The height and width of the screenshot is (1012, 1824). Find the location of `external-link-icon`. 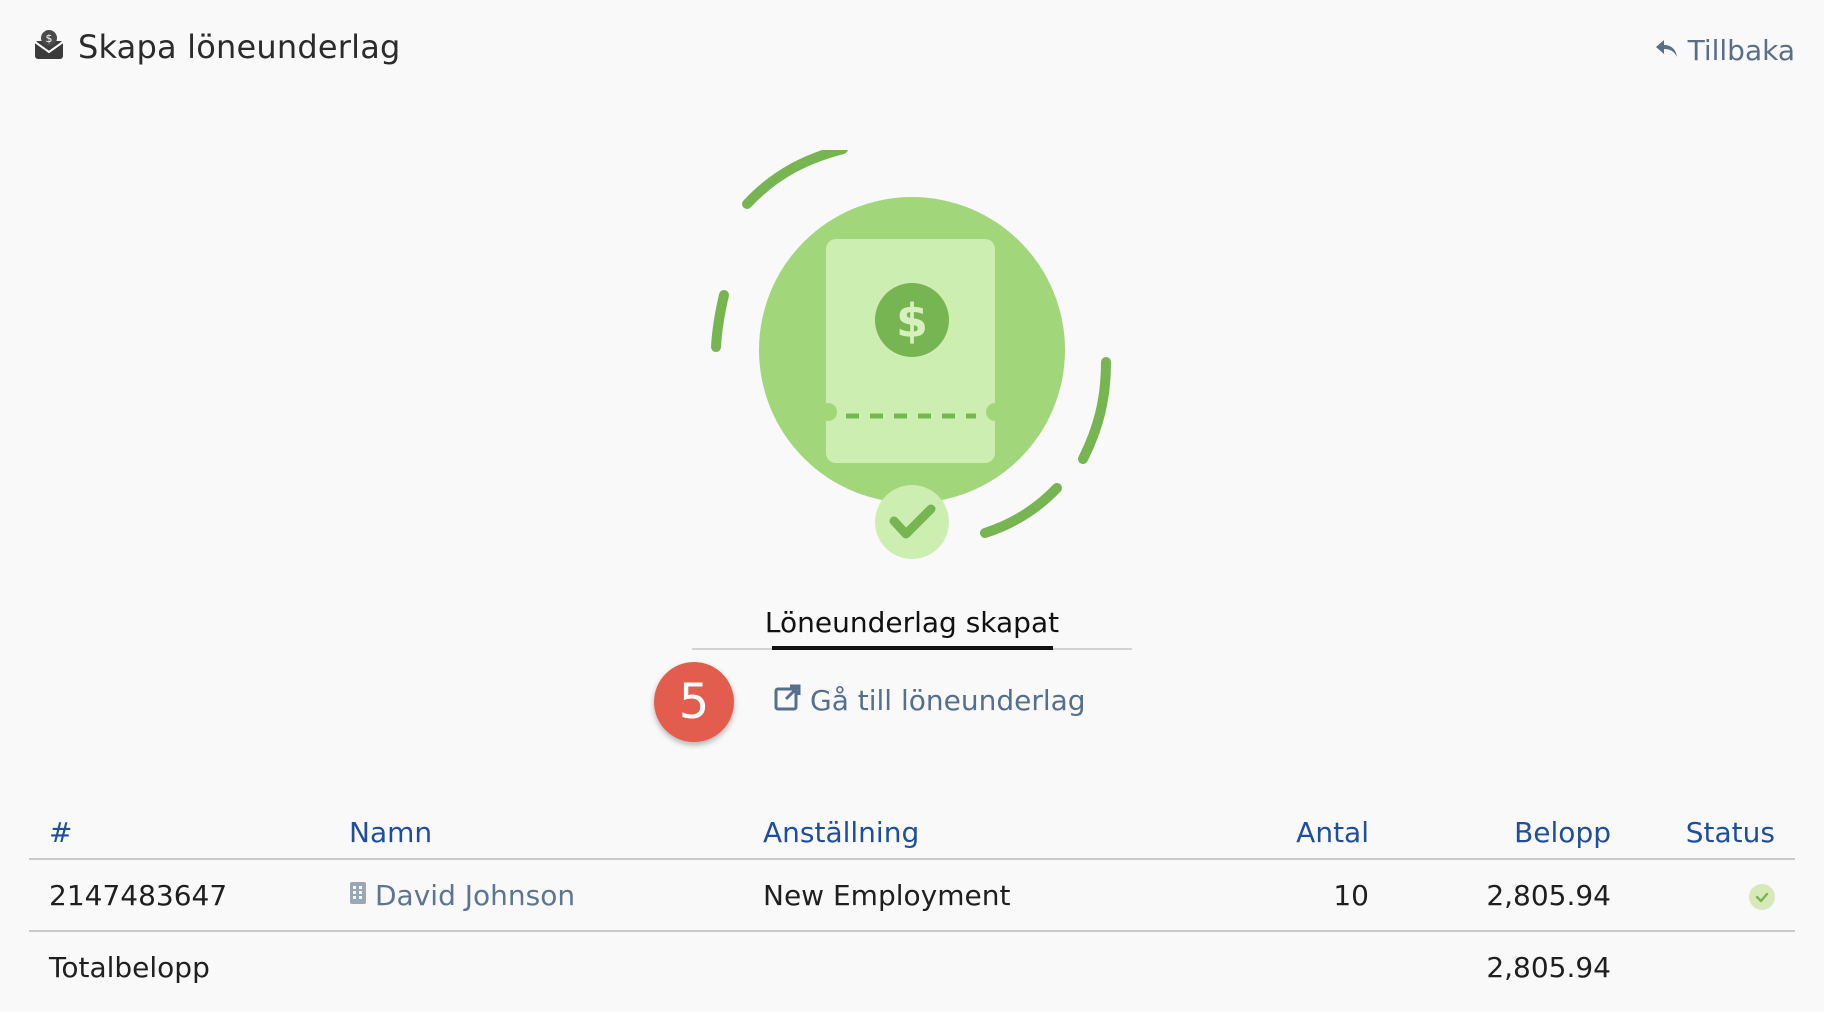

external-link-icon is located at coordinates (788, 700).